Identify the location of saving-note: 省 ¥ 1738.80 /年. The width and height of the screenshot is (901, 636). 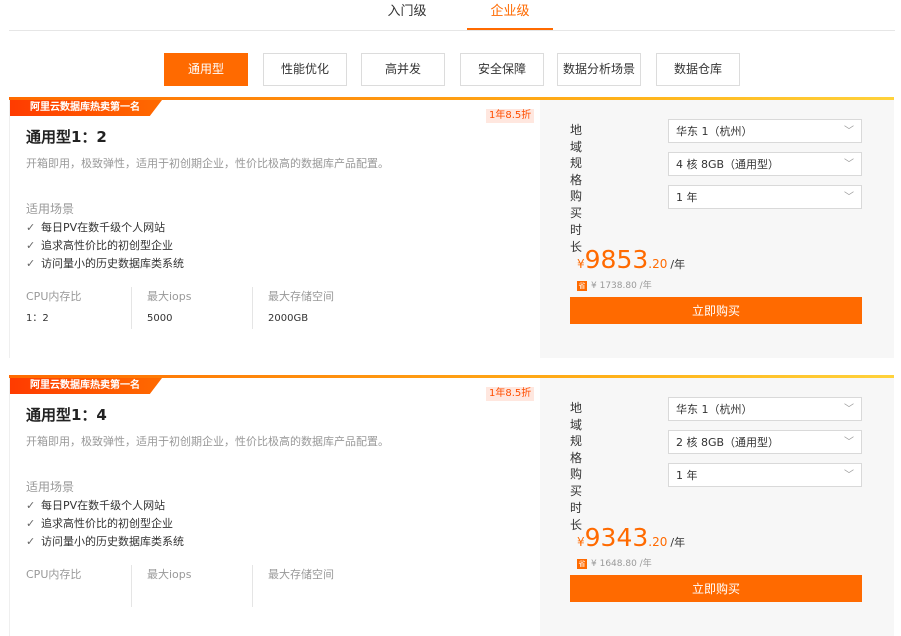
(614, 284).